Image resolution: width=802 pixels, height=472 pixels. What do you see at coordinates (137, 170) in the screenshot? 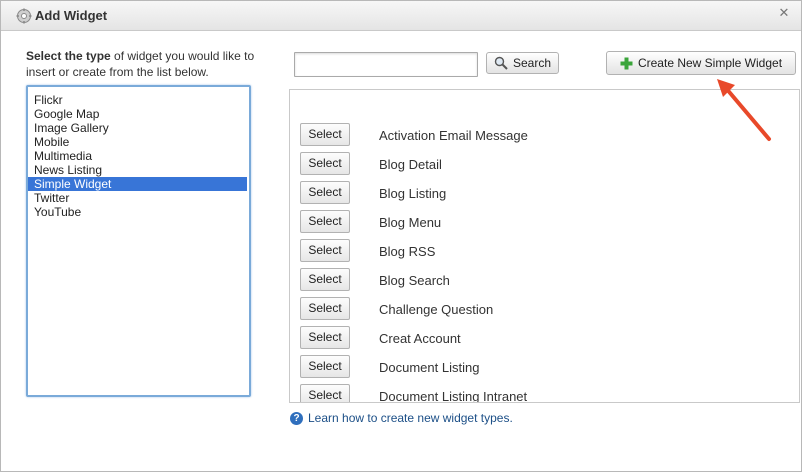
I see `widget-type-item: News Listing` at bounding box center [137, 170].